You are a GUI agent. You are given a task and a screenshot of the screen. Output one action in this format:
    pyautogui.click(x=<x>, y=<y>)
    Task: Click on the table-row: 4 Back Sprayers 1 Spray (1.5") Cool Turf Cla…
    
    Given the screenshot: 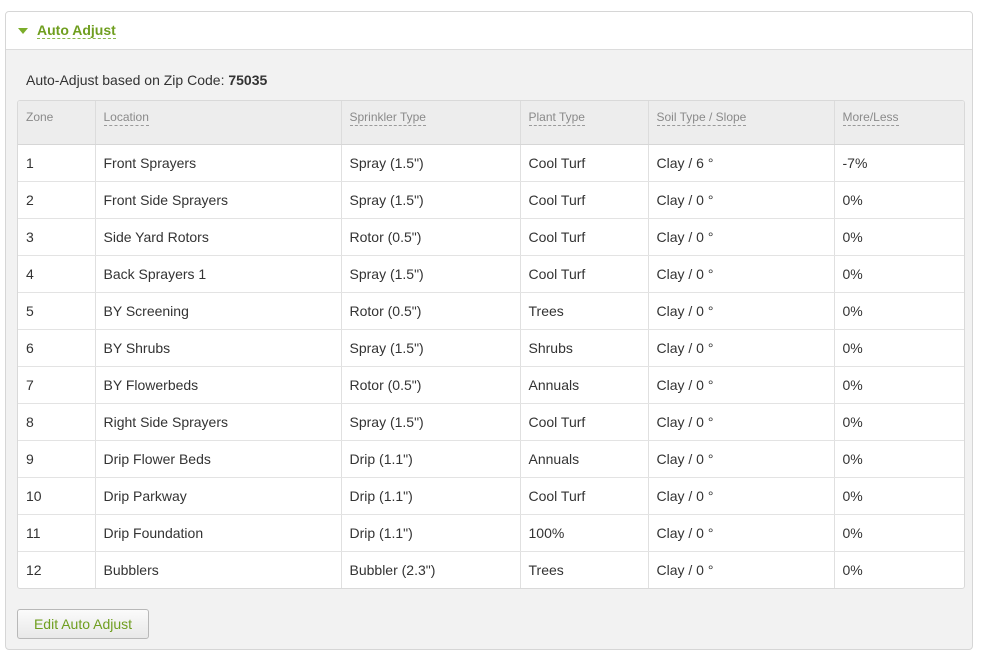 What is the action you would take?
    pyautogui.click(x=491, y=274)
    